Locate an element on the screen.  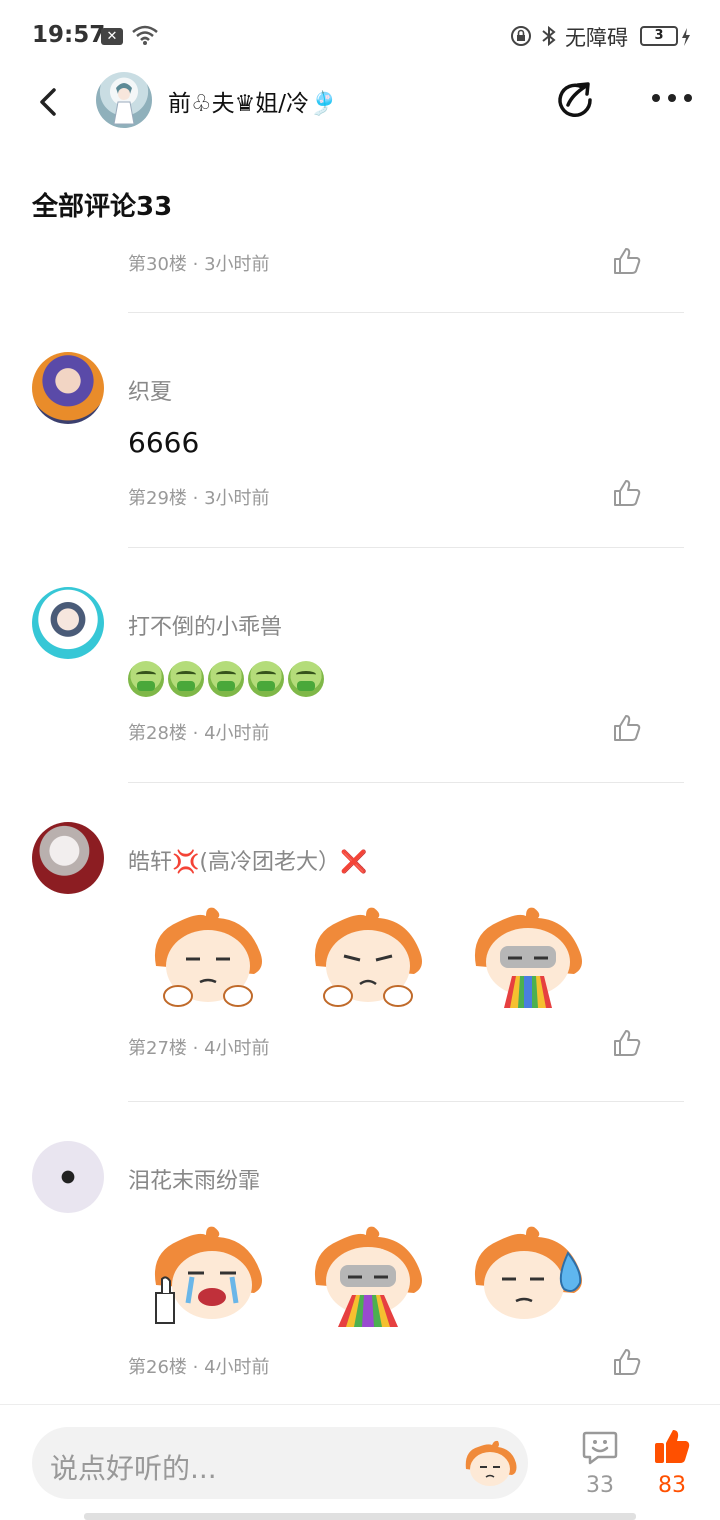
comment-count: 33 is located at coordinates (600, 1485).